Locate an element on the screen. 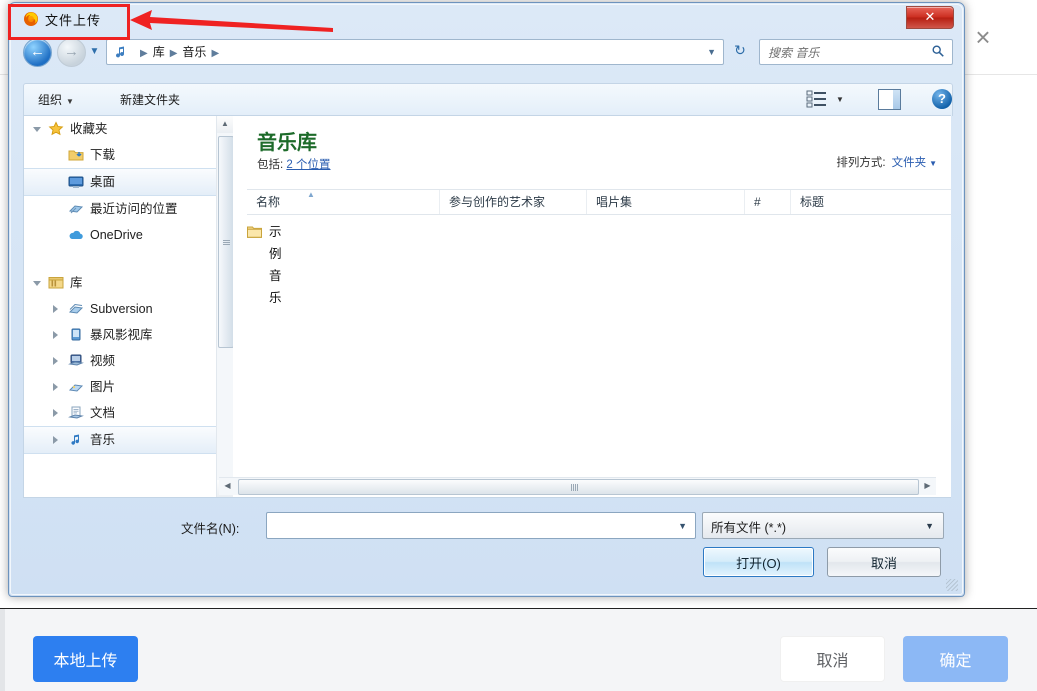 The width and height of the screenshot is (1037, 691). filename-label: 文件名(N): is located at coordinates (210, 529).